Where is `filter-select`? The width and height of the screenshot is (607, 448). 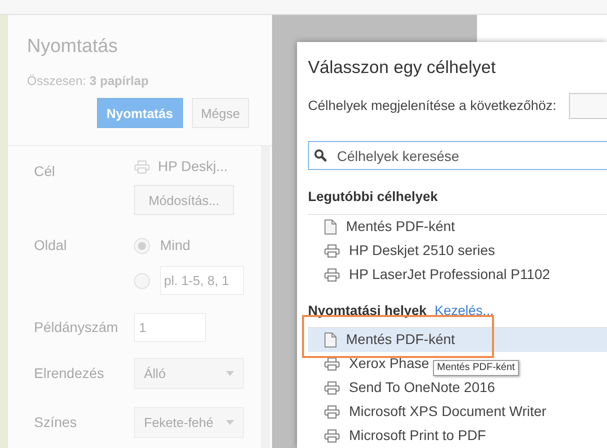 filter-select is located at coordinates (588, 106).